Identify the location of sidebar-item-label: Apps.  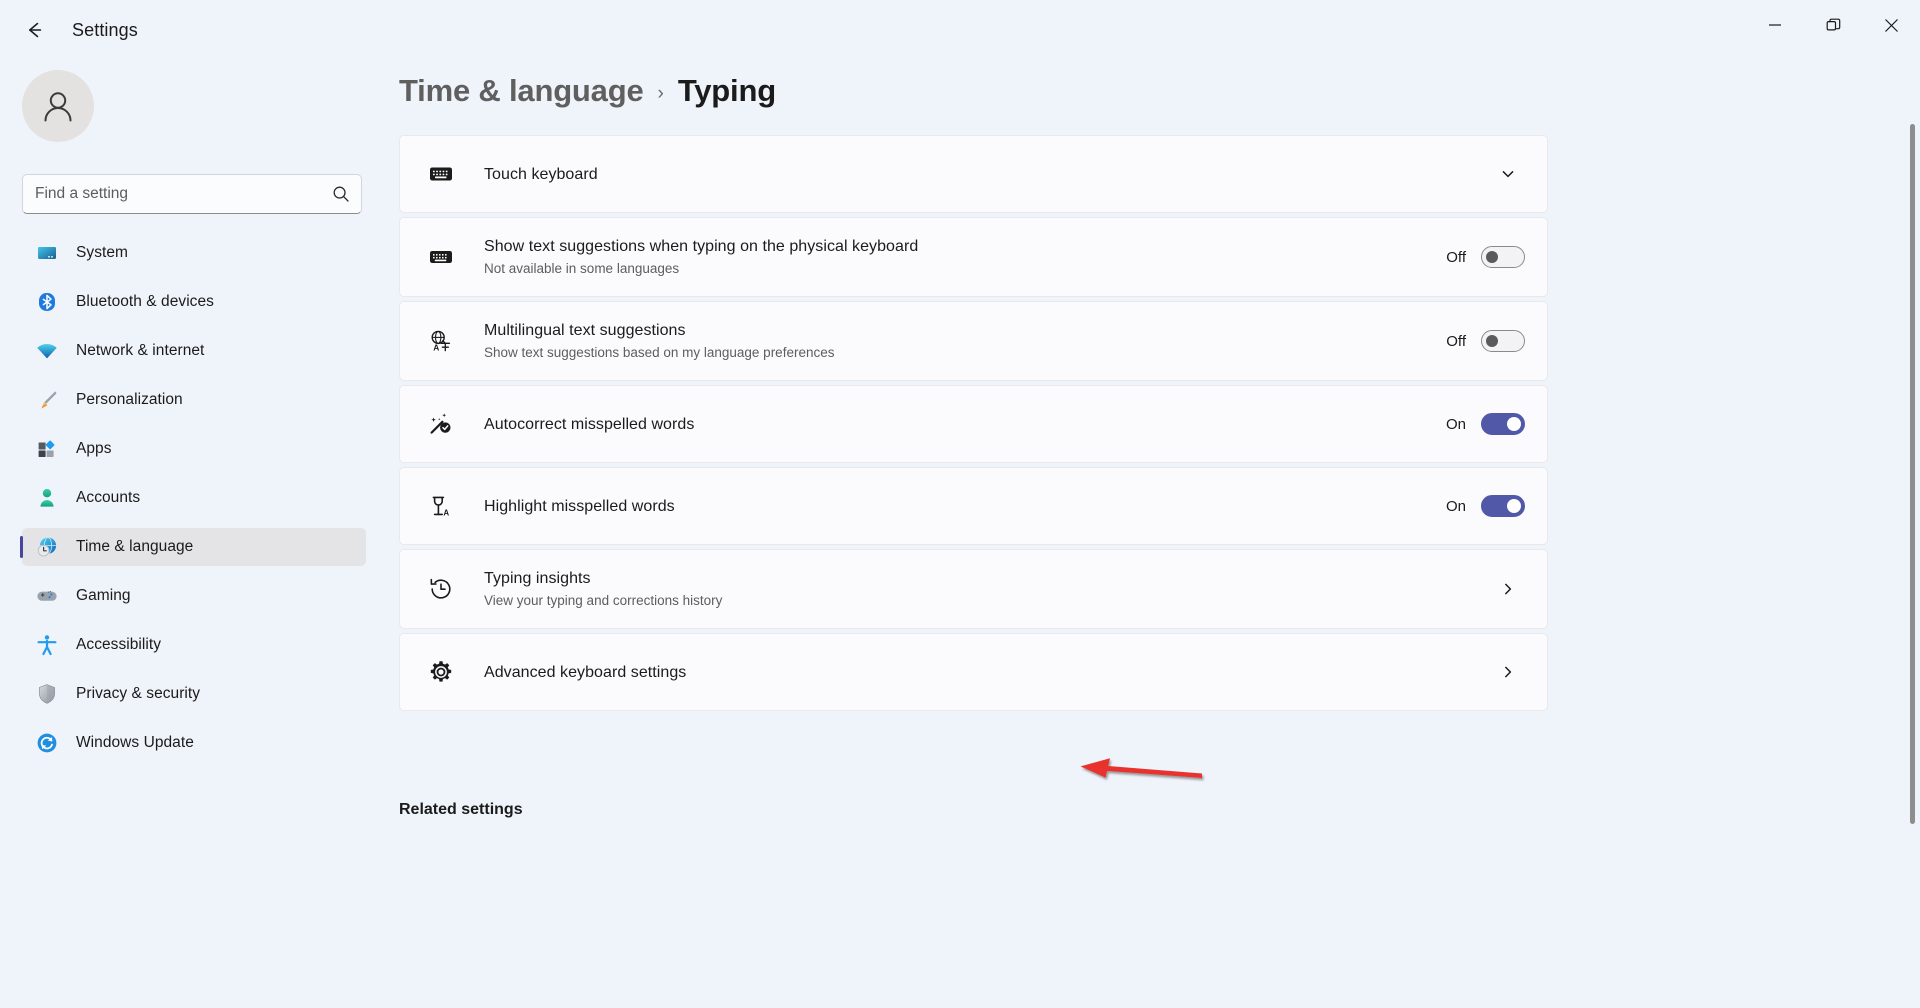
(94, 448).